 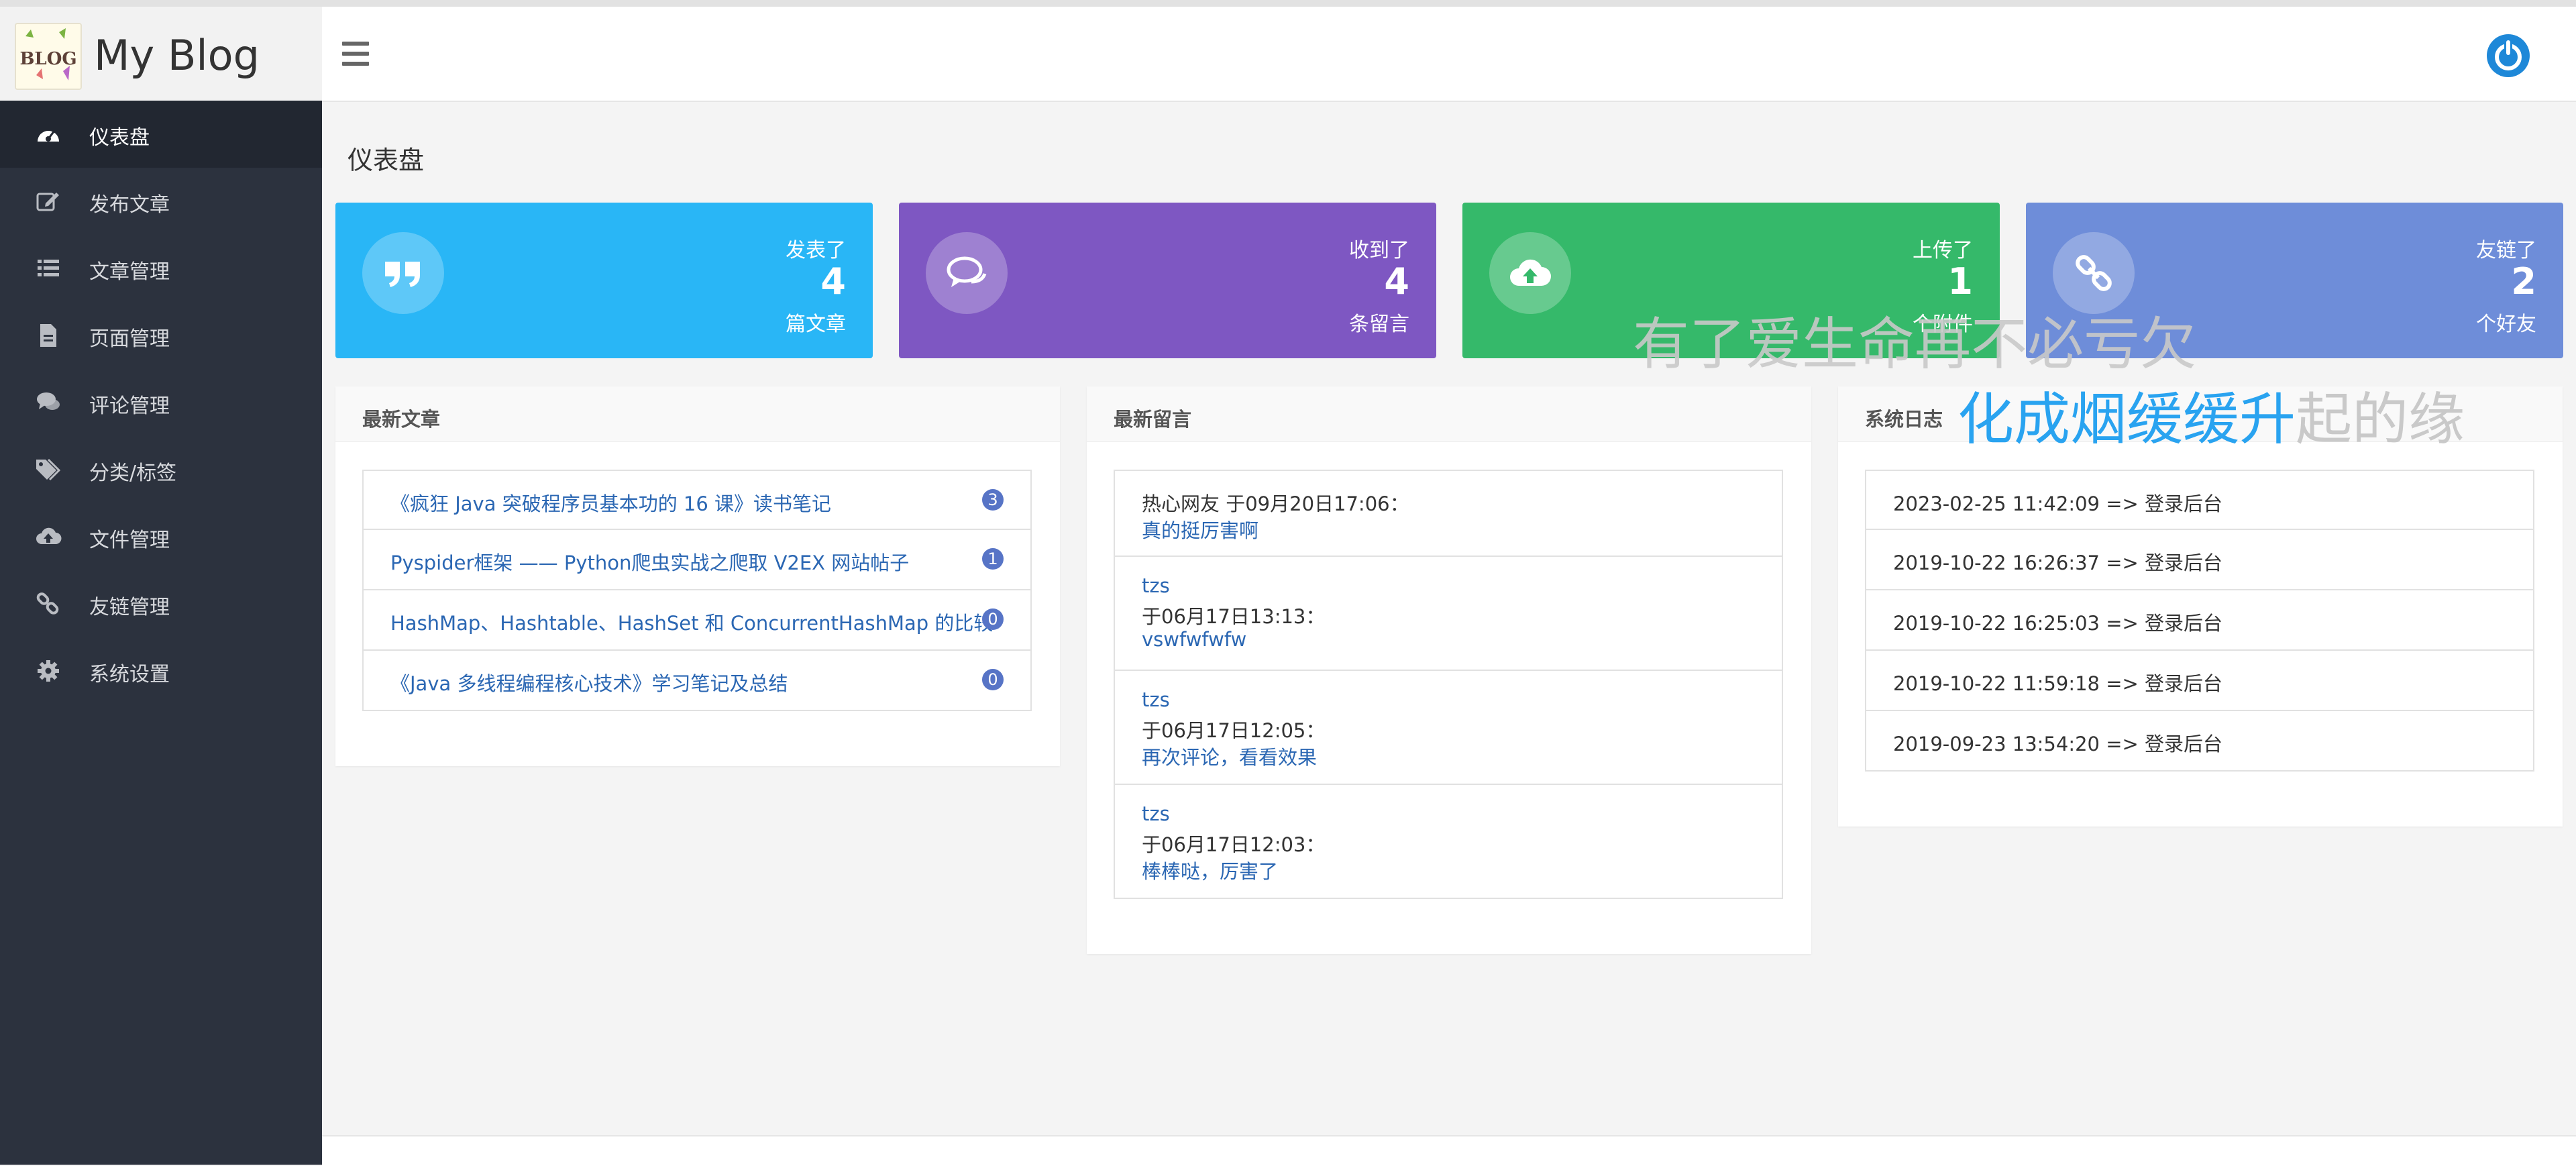 What do you see at coordinates (1904, 418) in the screenshot?
I see `panel-title: 系统日志` at bounding box center [1904, 418].